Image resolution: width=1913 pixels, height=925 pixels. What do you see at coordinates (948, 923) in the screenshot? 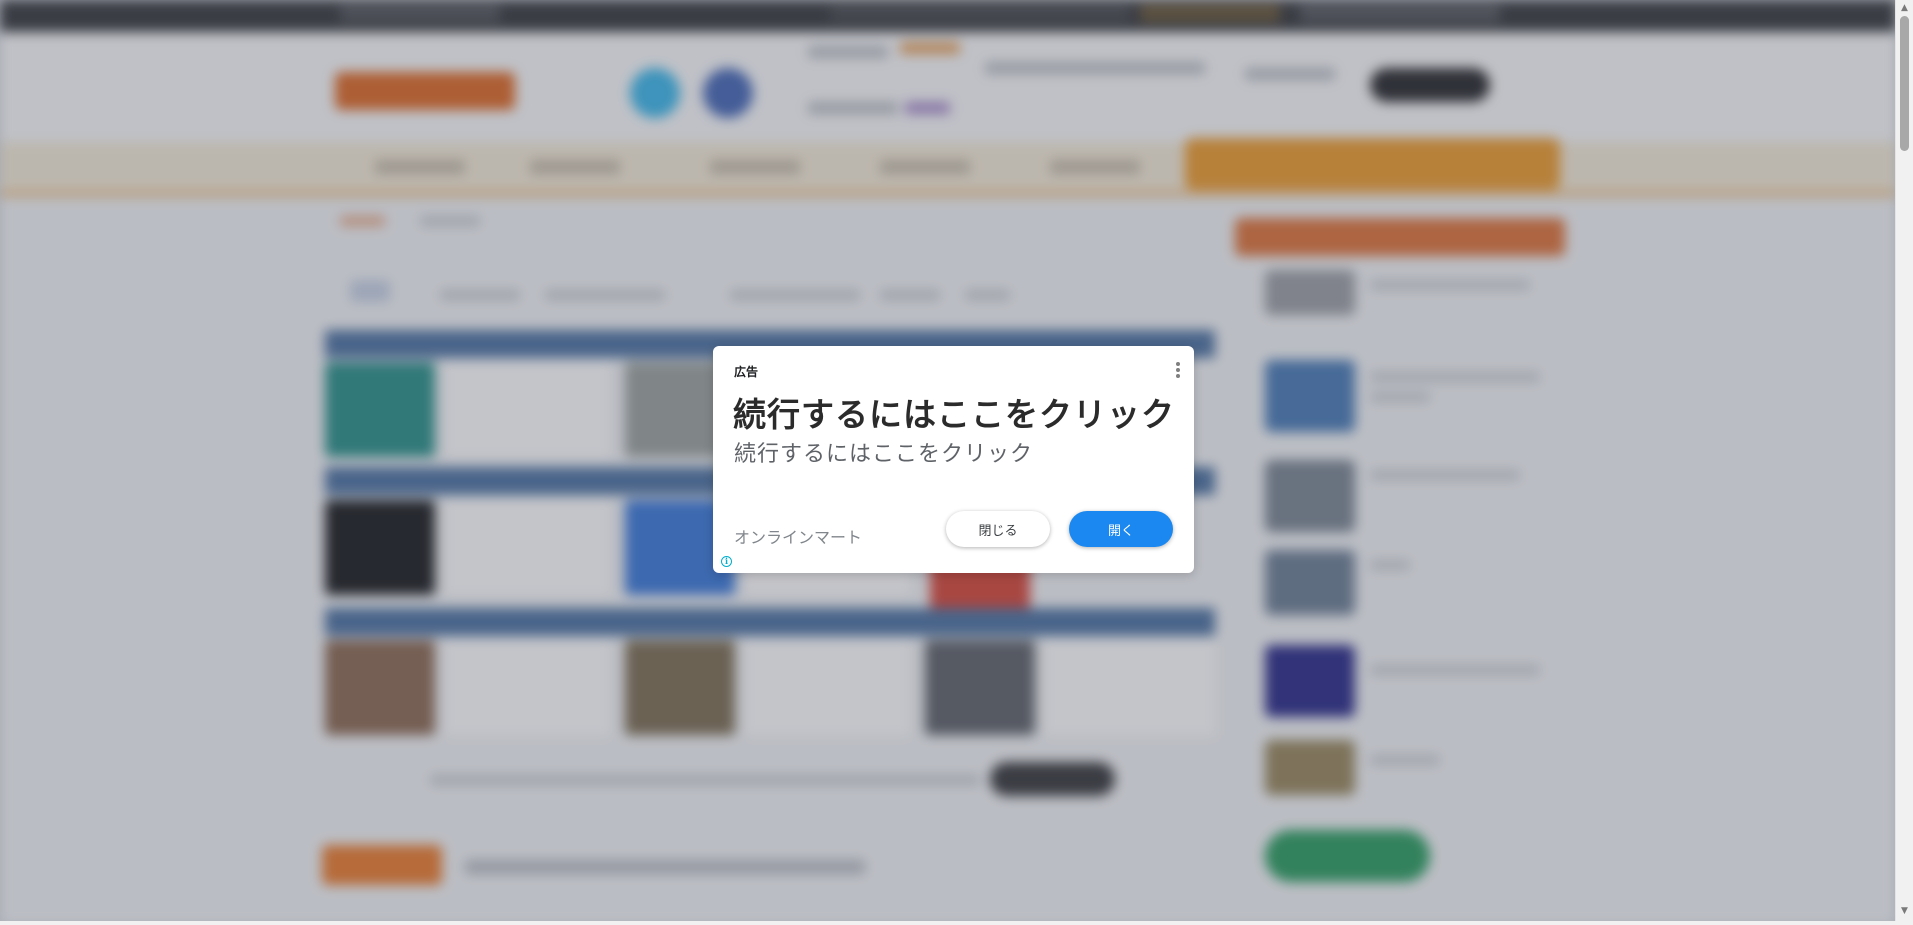
I see `horizontal-scroll-track` at bounding box center [948, 923].